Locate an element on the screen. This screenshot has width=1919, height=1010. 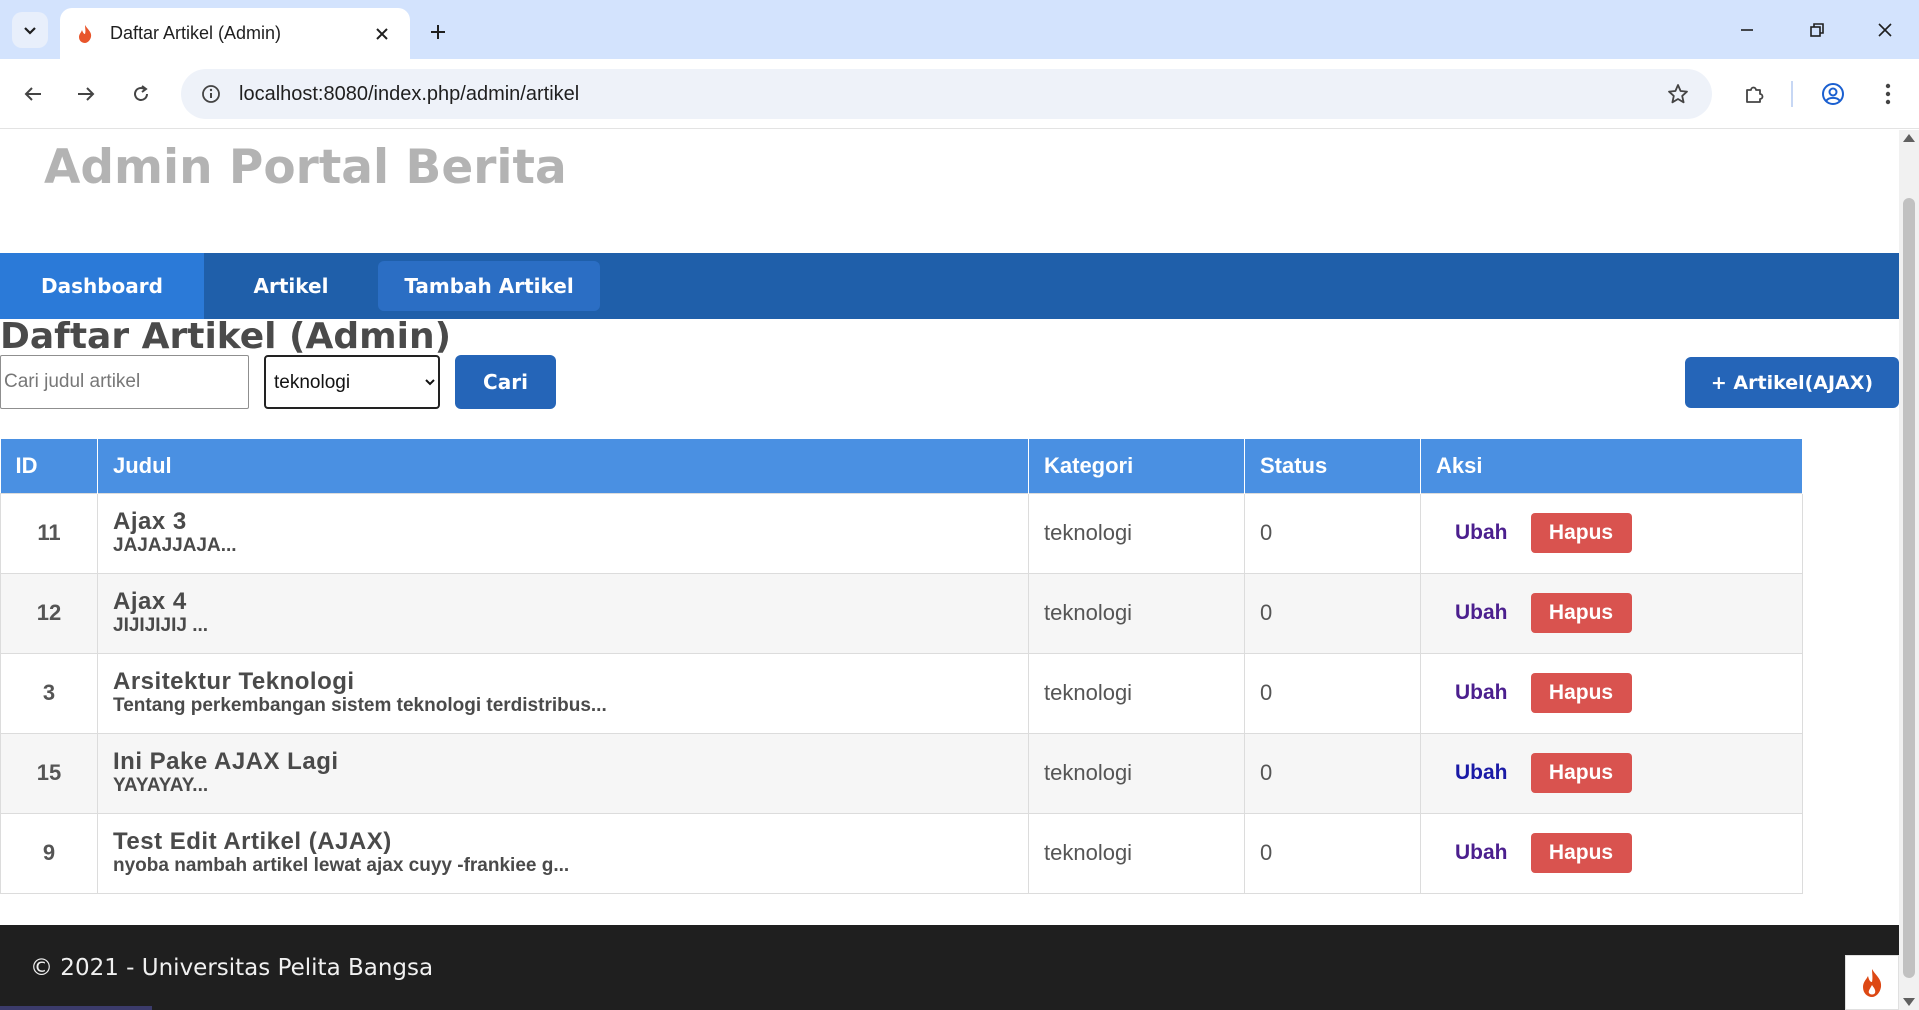
plus-icon is located at coordinates (438, 32).